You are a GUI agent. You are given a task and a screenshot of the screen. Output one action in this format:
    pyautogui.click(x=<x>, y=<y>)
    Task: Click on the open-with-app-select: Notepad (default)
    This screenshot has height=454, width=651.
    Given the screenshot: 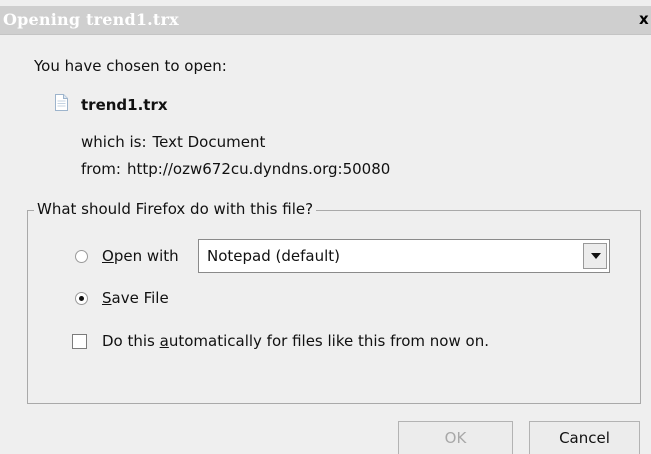 What is the action you would take?
    pyautogui.click(x=404, y=256)
    